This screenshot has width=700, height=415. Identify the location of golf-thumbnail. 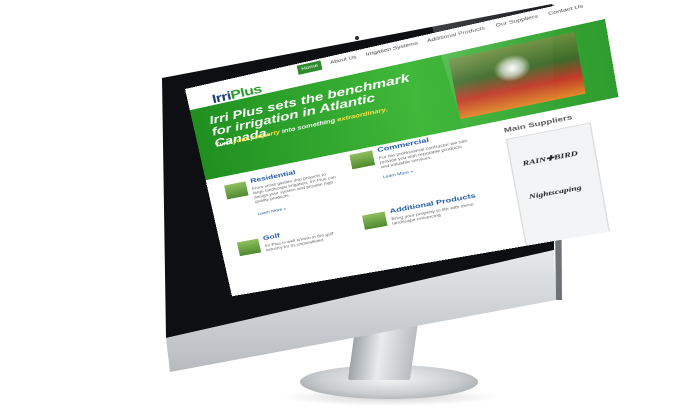
(249, 247).